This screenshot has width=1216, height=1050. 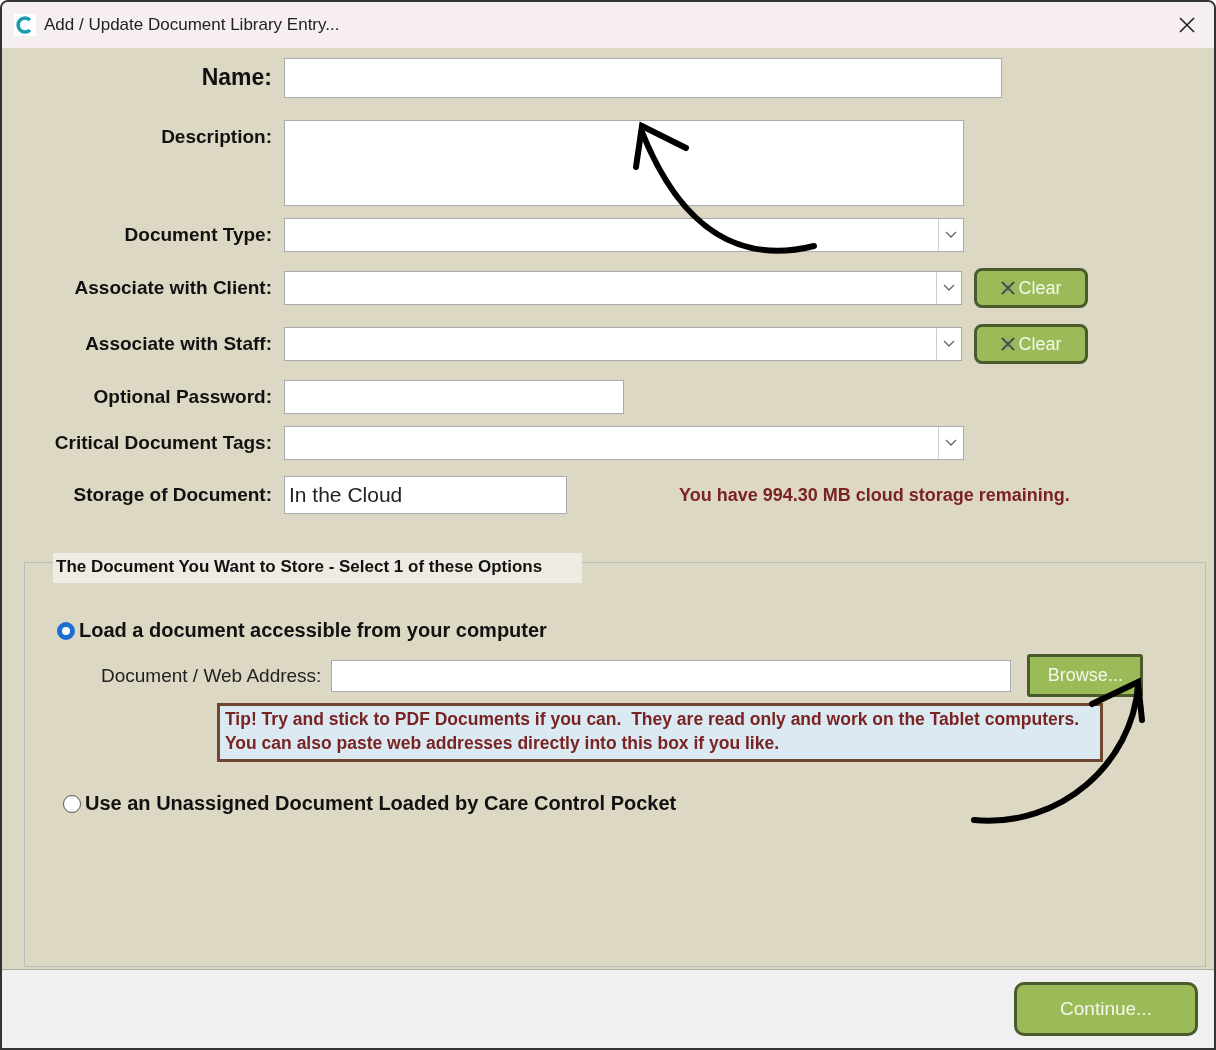 What do you see at coordinates (197, 235) in the screenshot?
I see `field-label: Document Type:` at bounding box center [197, 235].